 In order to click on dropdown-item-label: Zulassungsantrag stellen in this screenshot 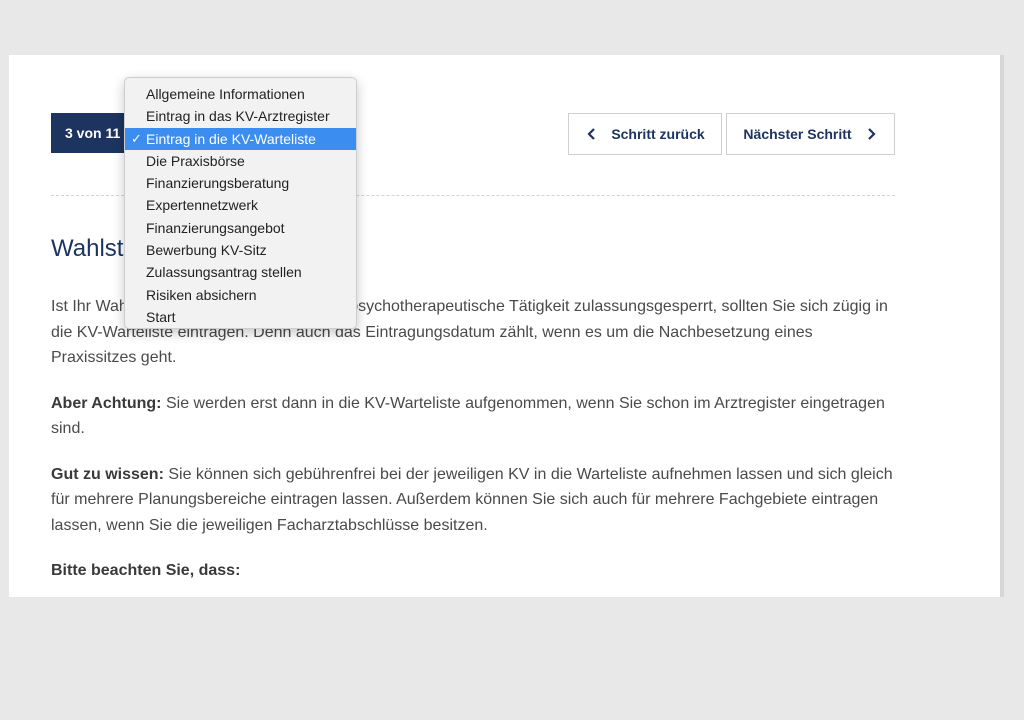, I will do `click(224, 272)`.